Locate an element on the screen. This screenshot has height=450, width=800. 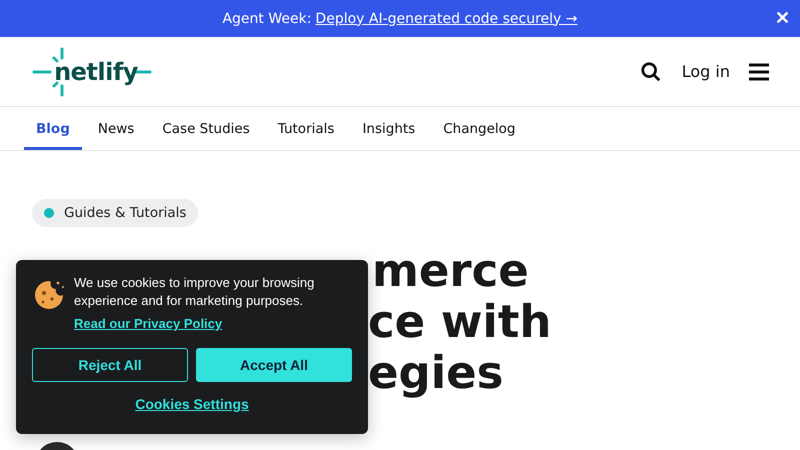
netlify-logo: netlify is located at coordinates (92, 72).